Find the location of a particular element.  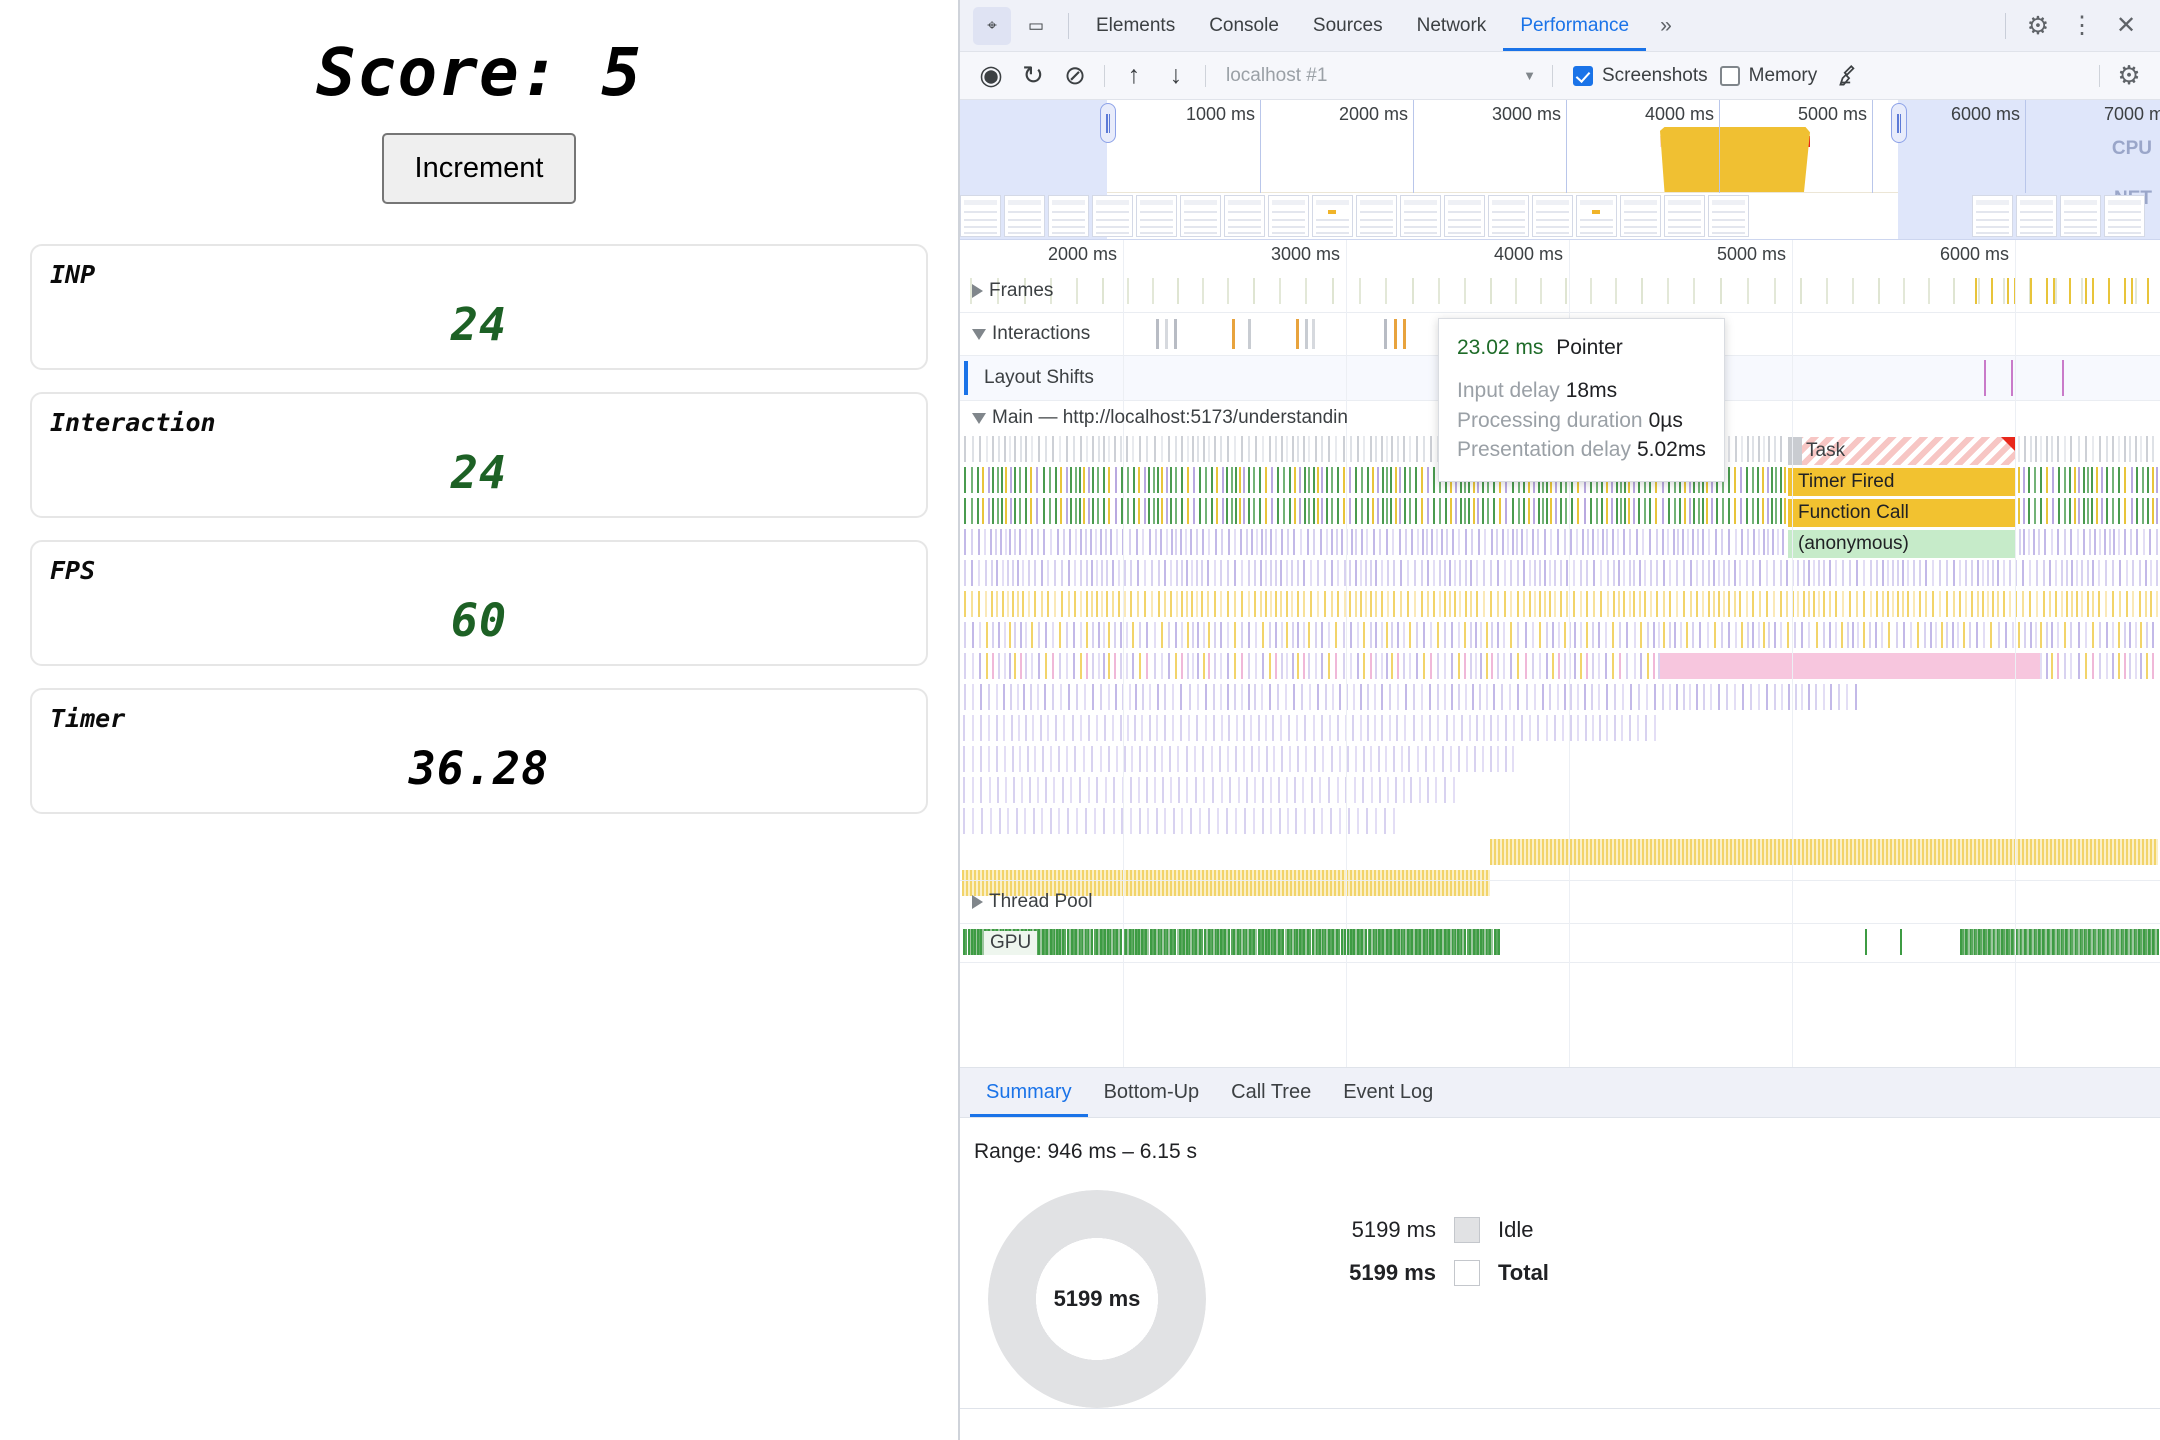

flame-gridline is located at coordinates (1346, 653).